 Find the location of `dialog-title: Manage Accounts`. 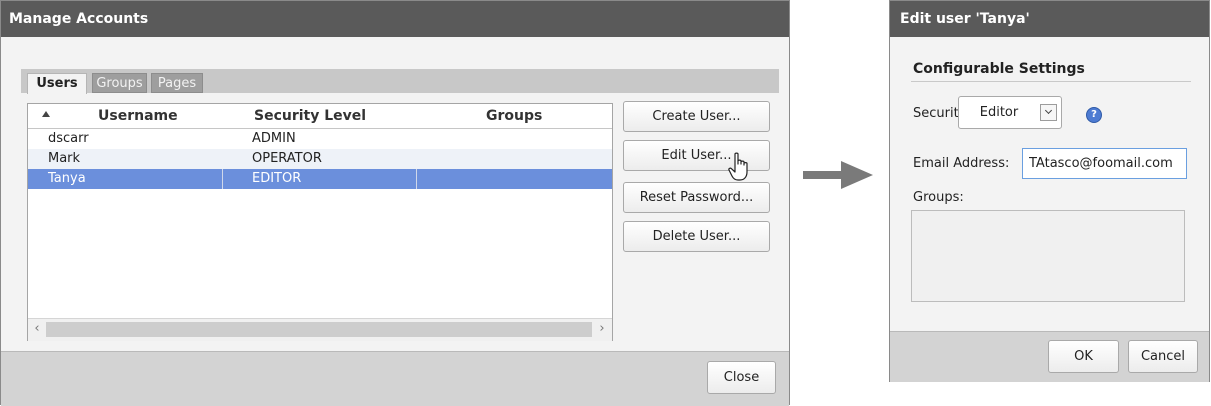

dialog-title: Manage Accounts is located at coordinates (79, 19).